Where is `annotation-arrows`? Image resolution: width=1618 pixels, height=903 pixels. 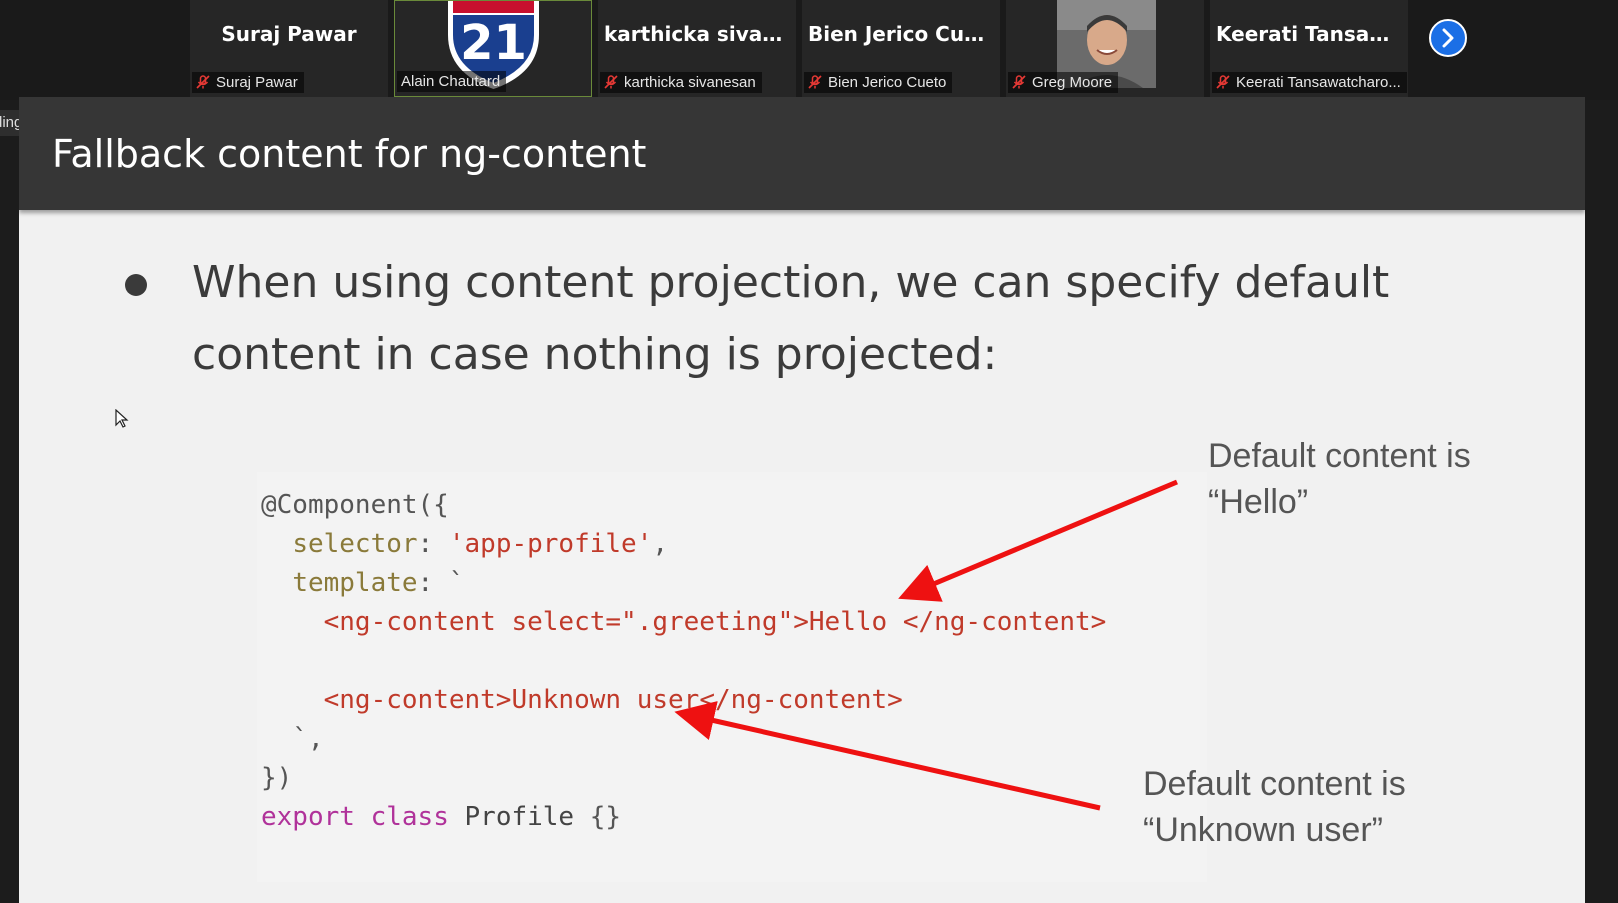 annotation-arrows is located at coordinates (926, 645).